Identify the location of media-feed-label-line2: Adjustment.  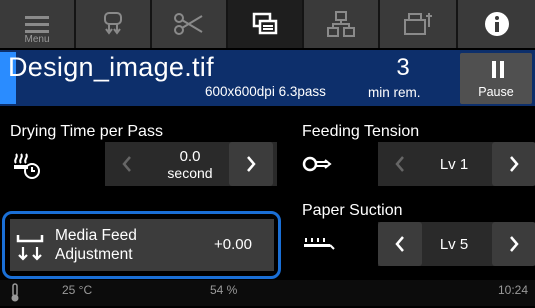
(94, 254).